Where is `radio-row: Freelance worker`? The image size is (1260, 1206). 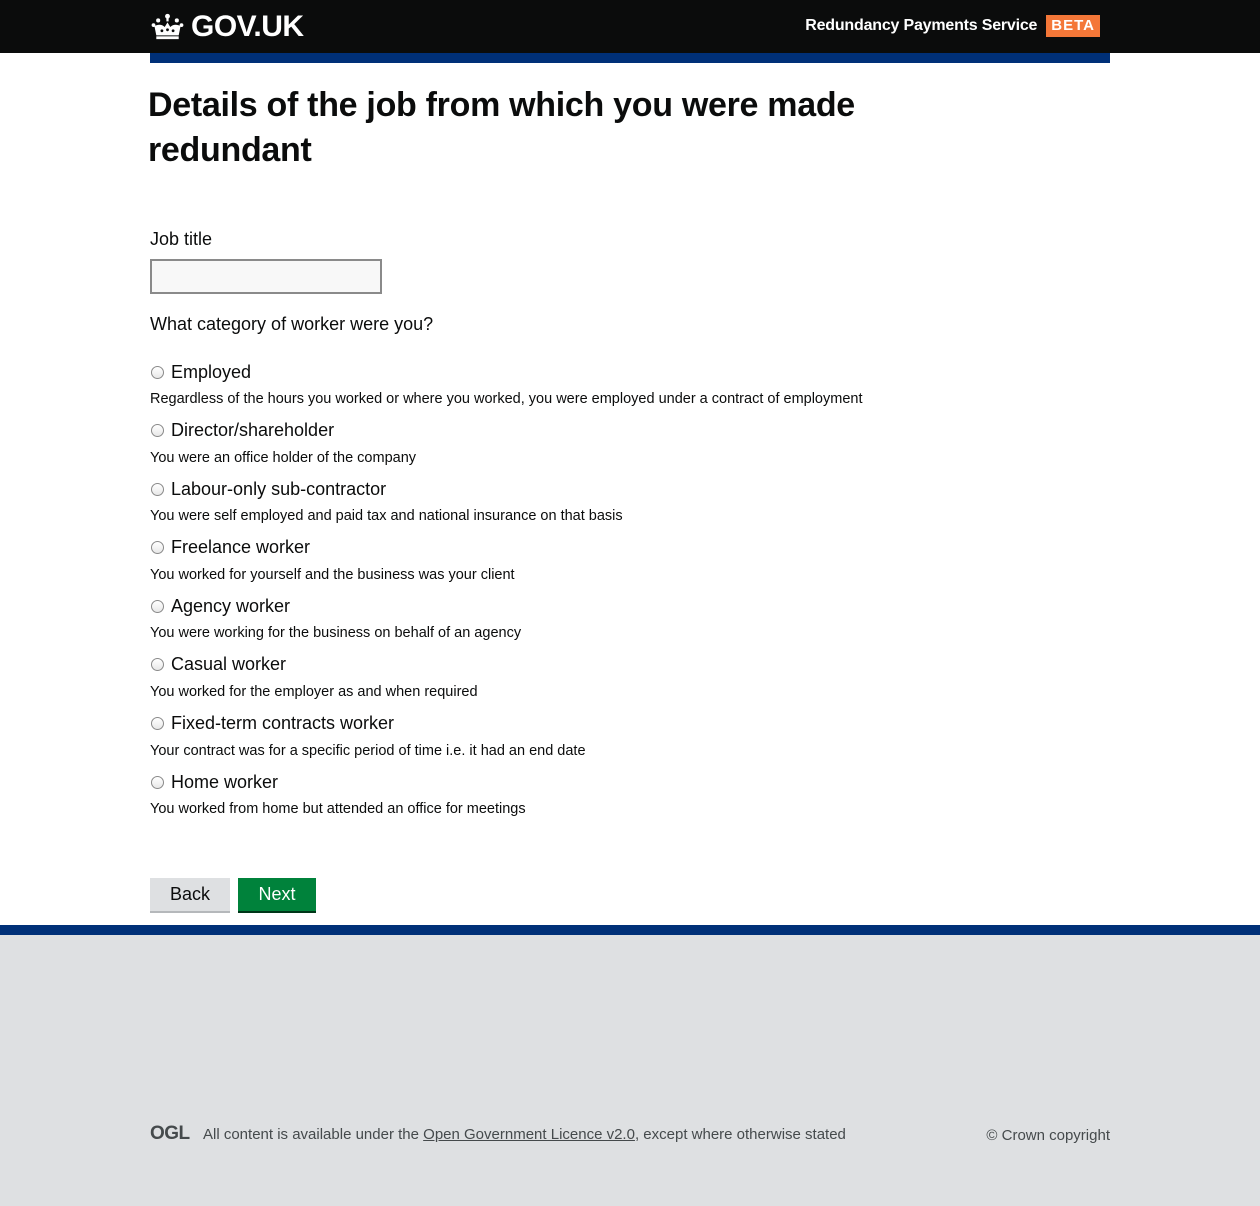
radio-row: Freelance worker is located at coordinates (630, 548).